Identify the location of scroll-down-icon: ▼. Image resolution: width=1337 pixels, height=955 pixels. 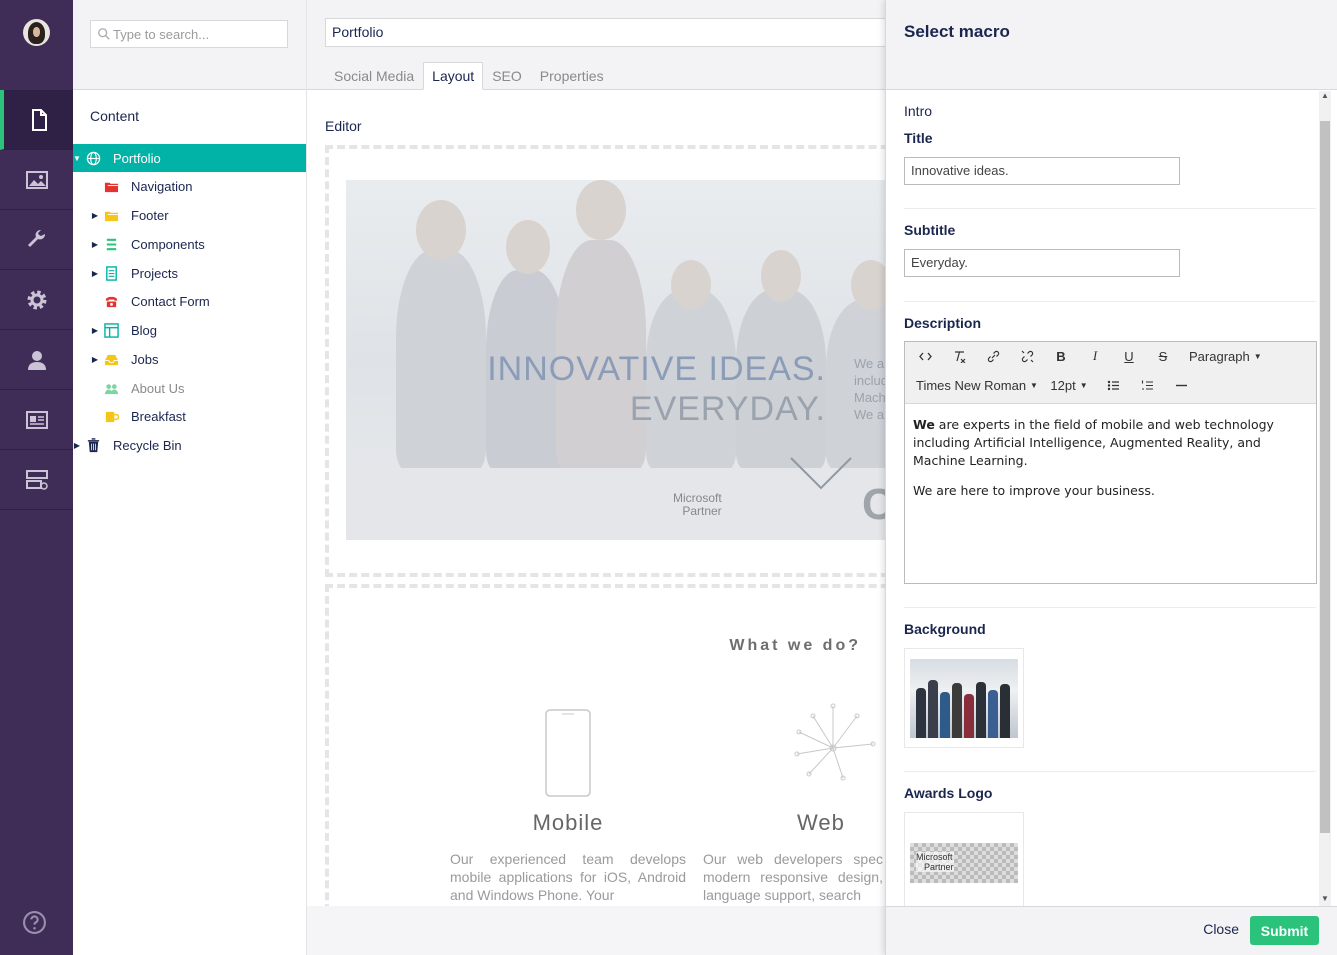
(1325, 900).